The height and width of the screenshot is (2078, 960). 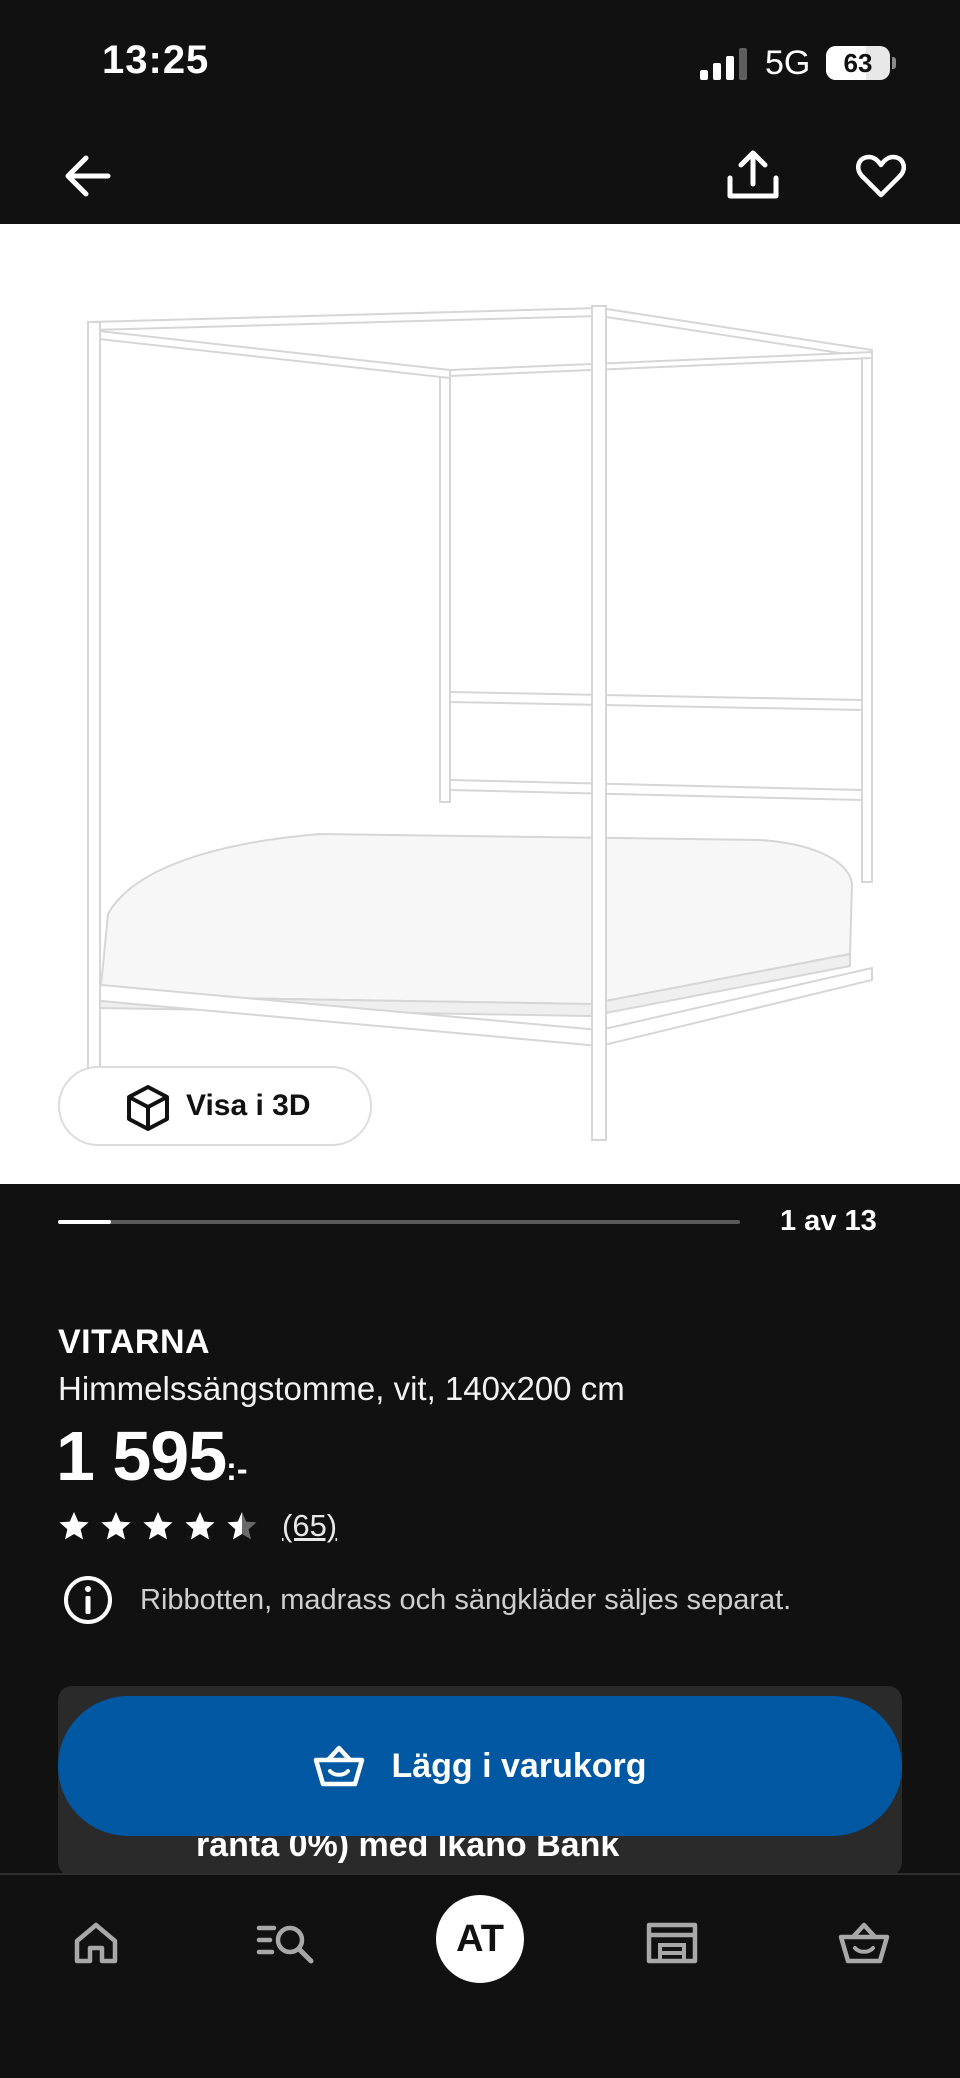 I want to click on rating-stars, so click(x=158, y=1526).